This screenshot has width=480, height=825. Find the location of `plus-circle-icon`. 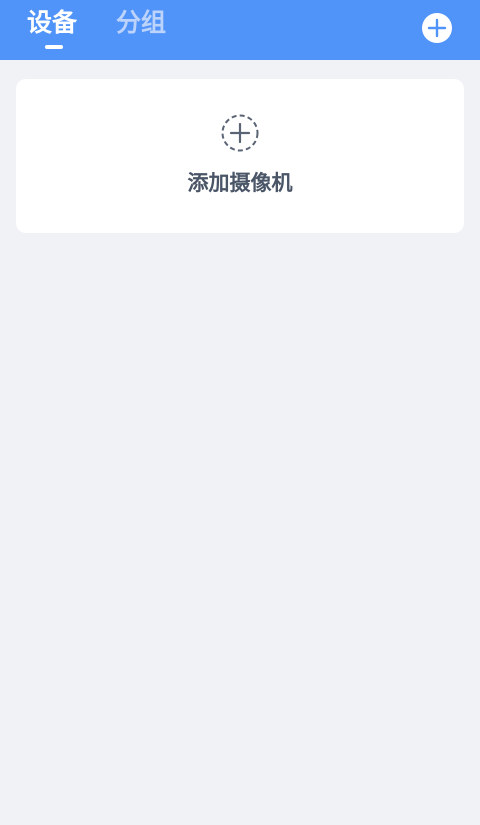

plus-circle-icon is located at coordinates (437, 28).